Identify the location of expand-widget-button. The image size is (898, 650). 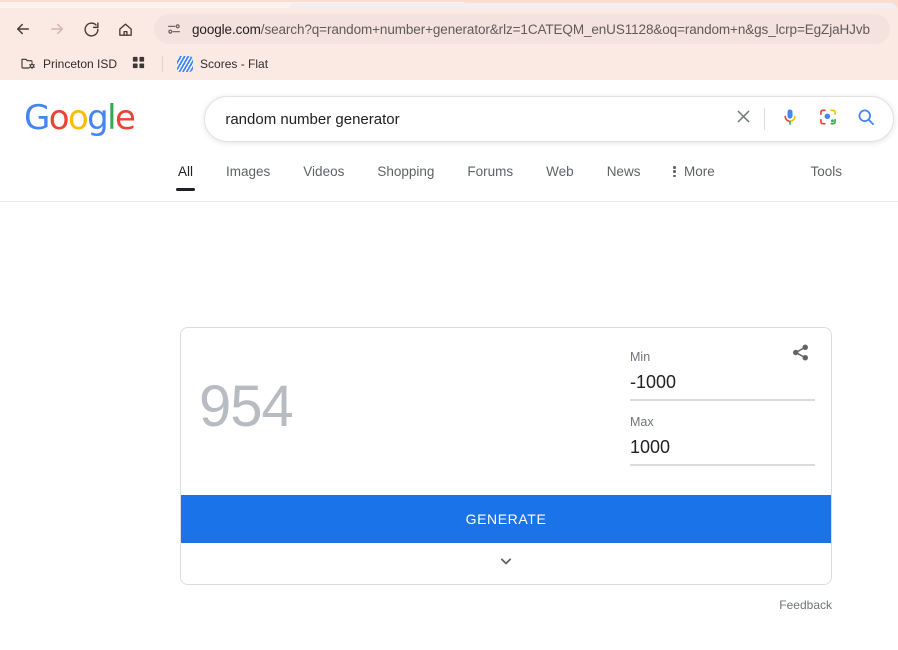
(506, 563).